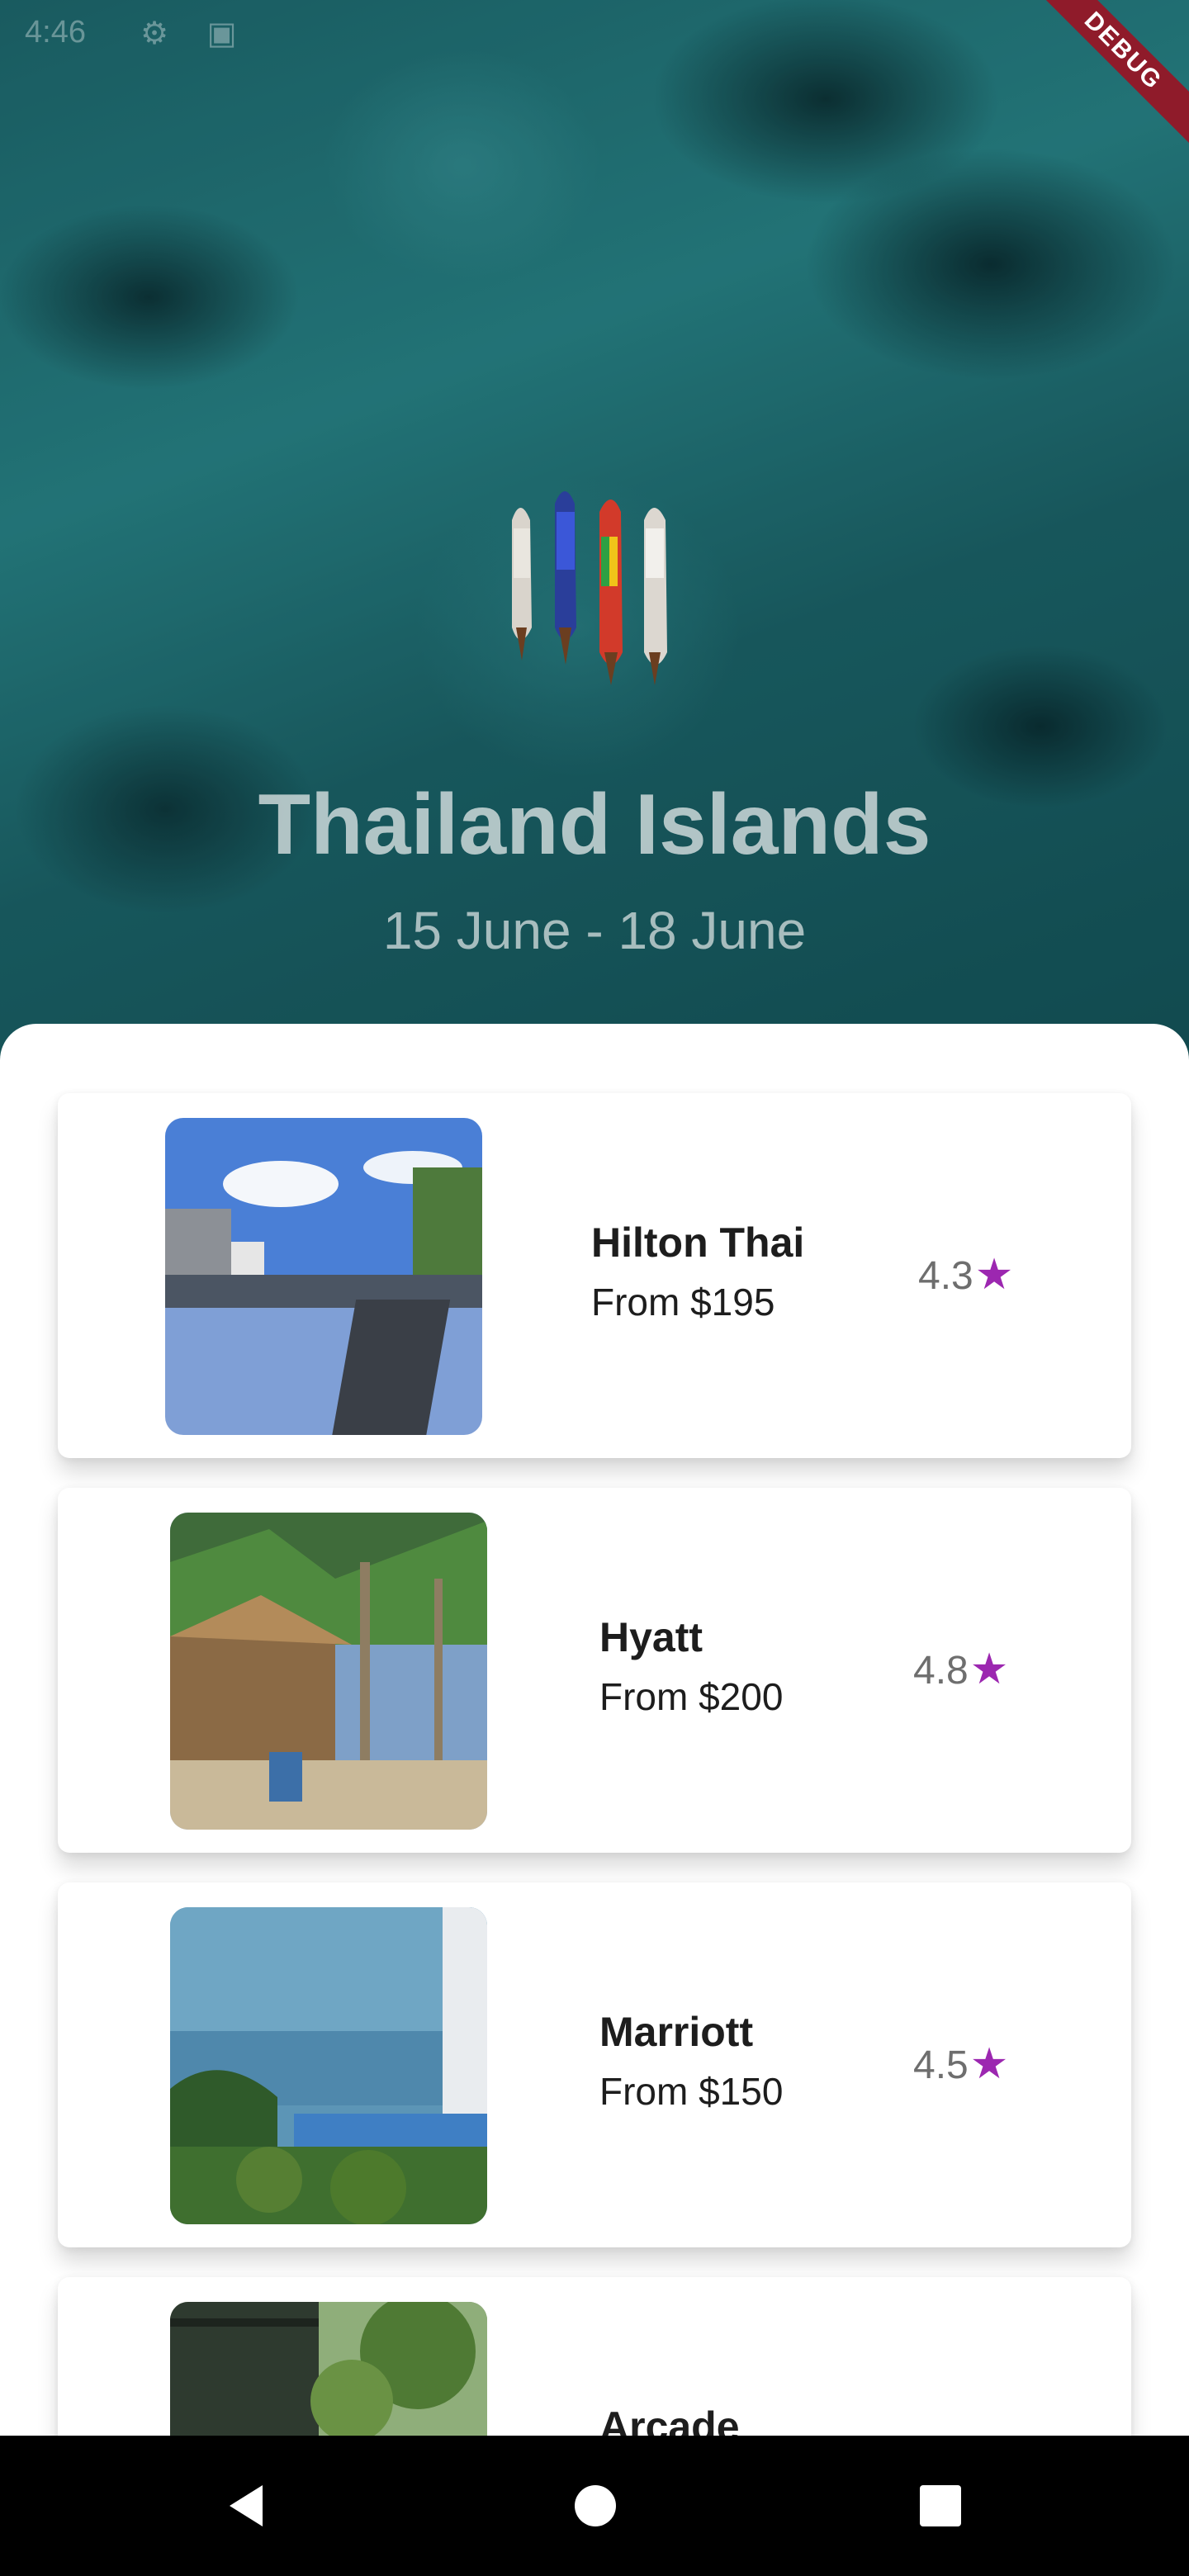 Image resolution: width=1189 pixels, height=2576 pixels. What do you see at coordinates (594, 2360) in the screenshot?
I see `hotel-card: Arcade` at bounding box center [594, 2360].